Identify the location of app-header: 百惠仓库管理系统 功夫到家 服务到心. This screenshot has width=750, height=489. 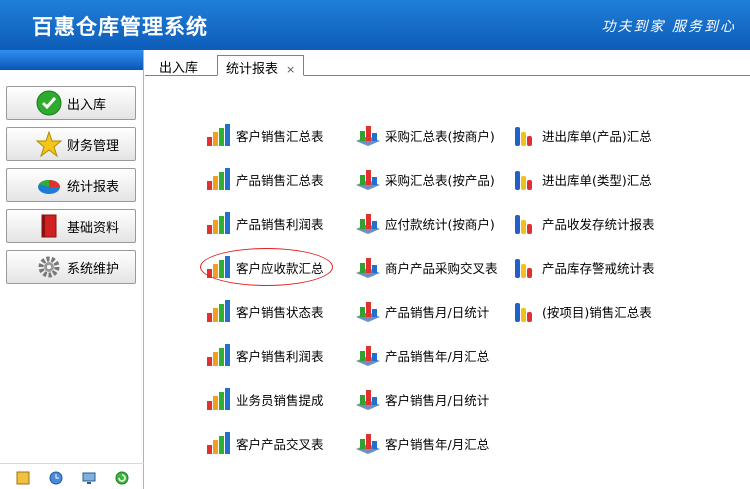
(375, 25).